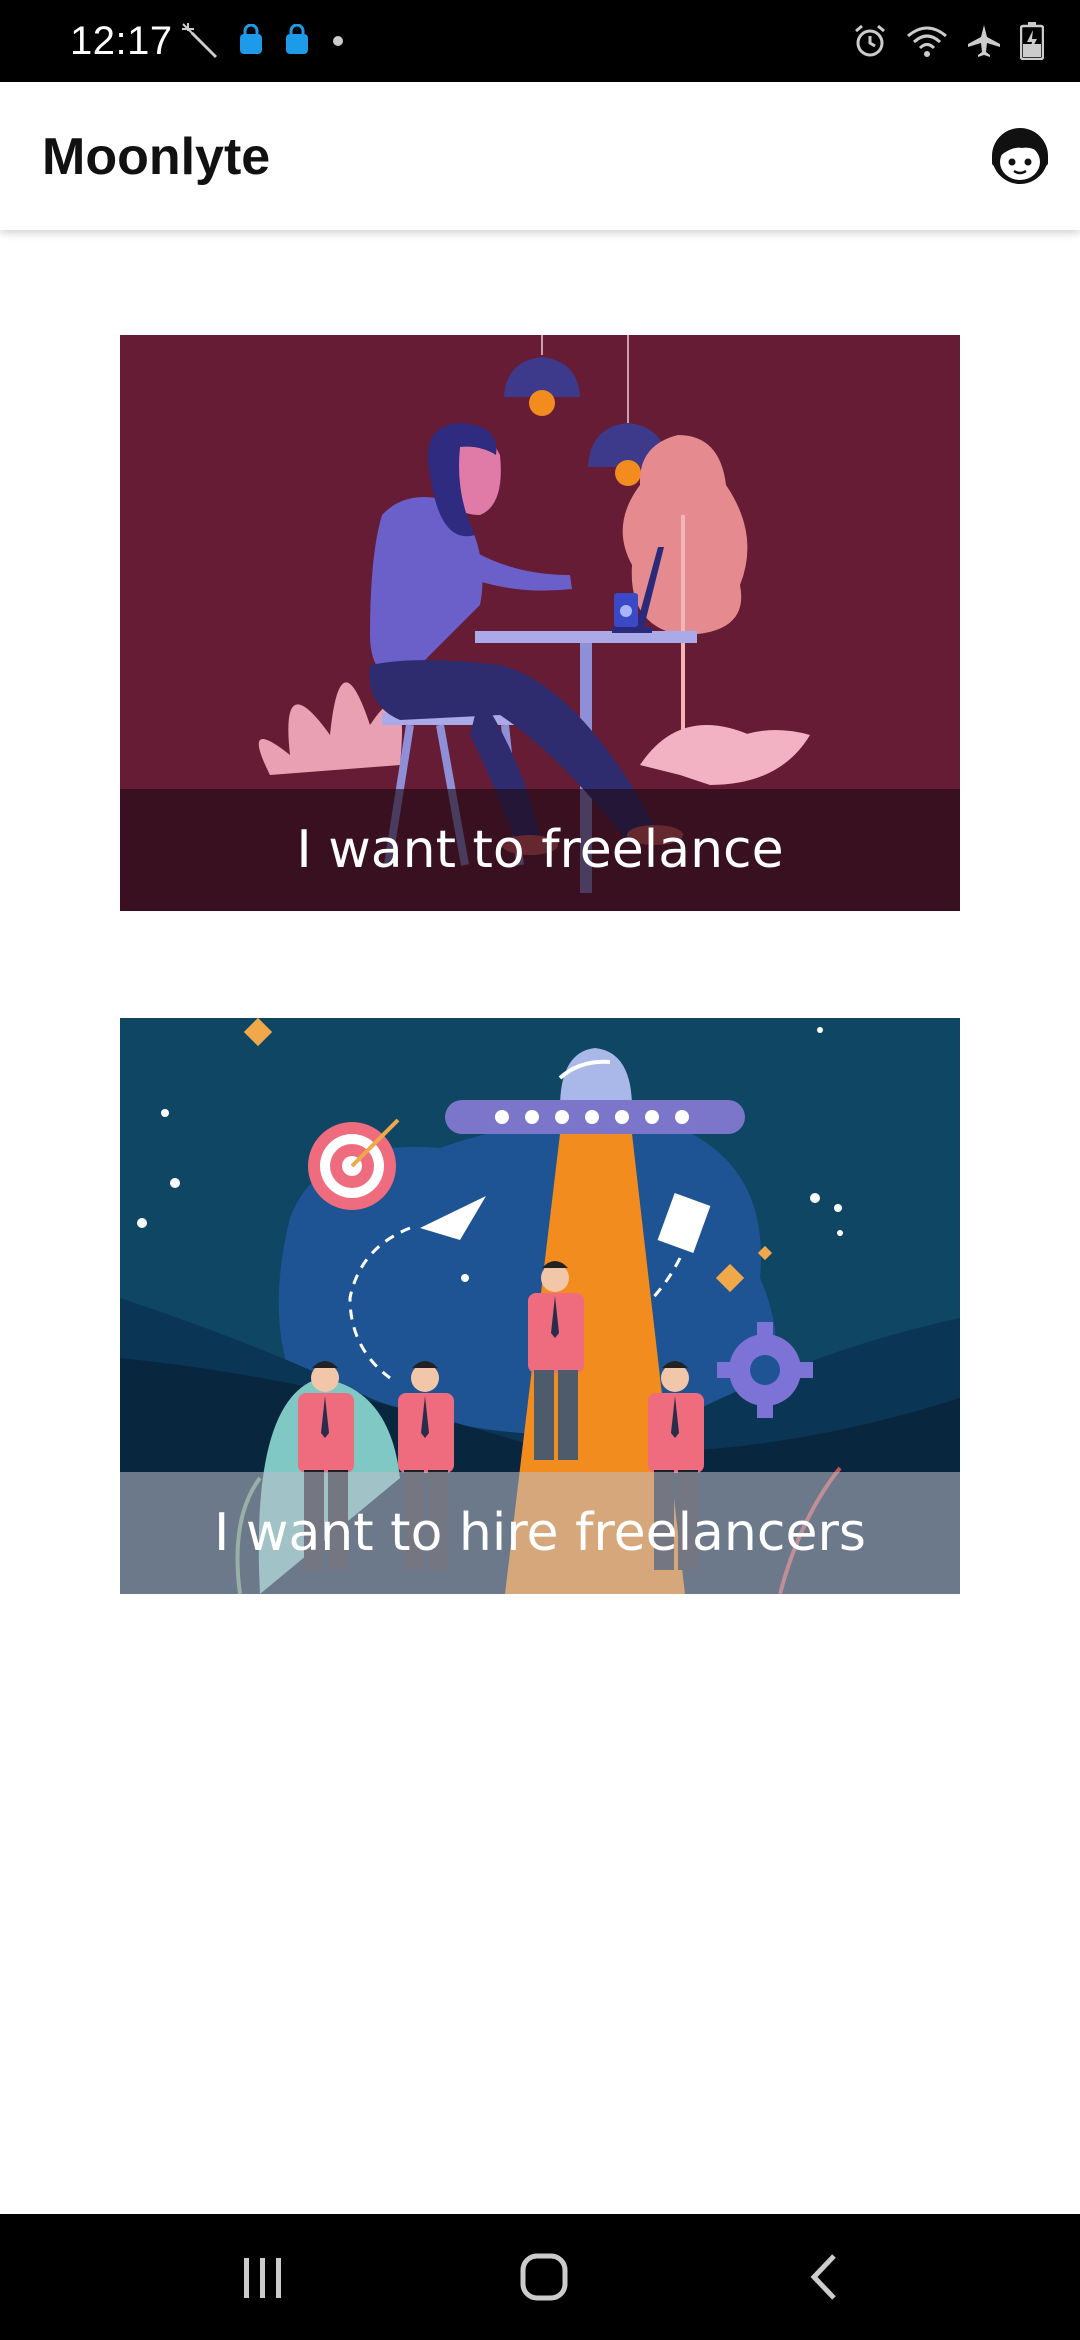  What do you see at coordinates (121, 41) in the screenshot?
I see `status-time: 12:17` at bounding box center [121, 41].